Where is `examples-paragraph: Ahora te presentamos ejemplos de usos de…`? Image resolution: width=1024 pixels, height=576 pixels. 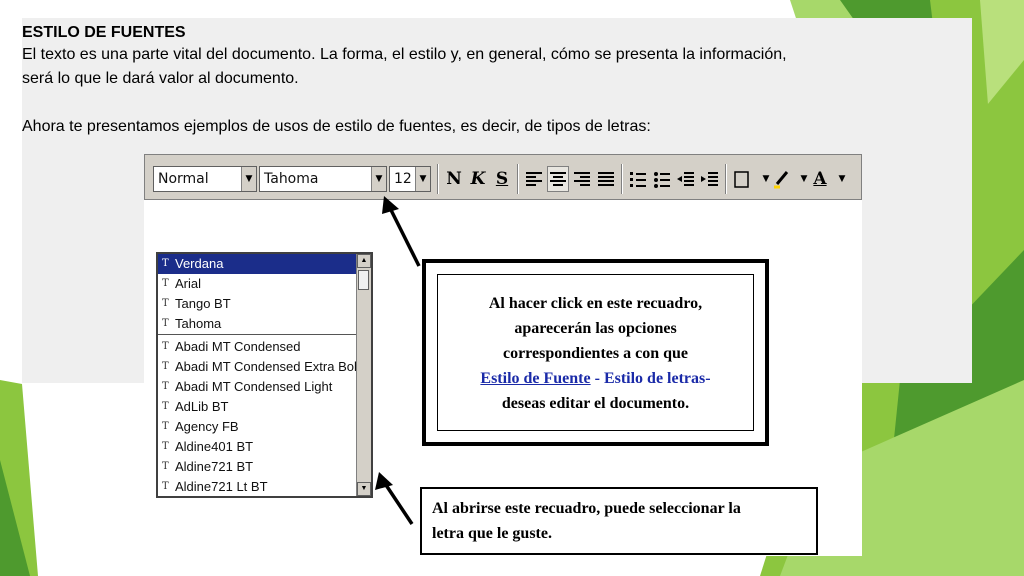
examples-paragraph: Ahora te presentamos ejemplos de usos de… is located at coordinates (336, 126).